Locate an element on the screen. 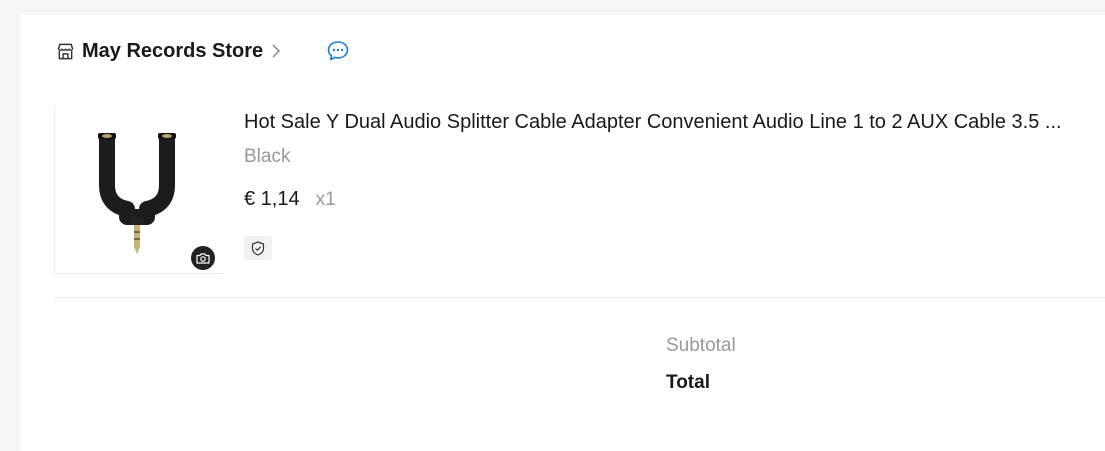 This screenshot has height=451, width=1105. store-name: May Records Store is located at coordinates (172, 51).